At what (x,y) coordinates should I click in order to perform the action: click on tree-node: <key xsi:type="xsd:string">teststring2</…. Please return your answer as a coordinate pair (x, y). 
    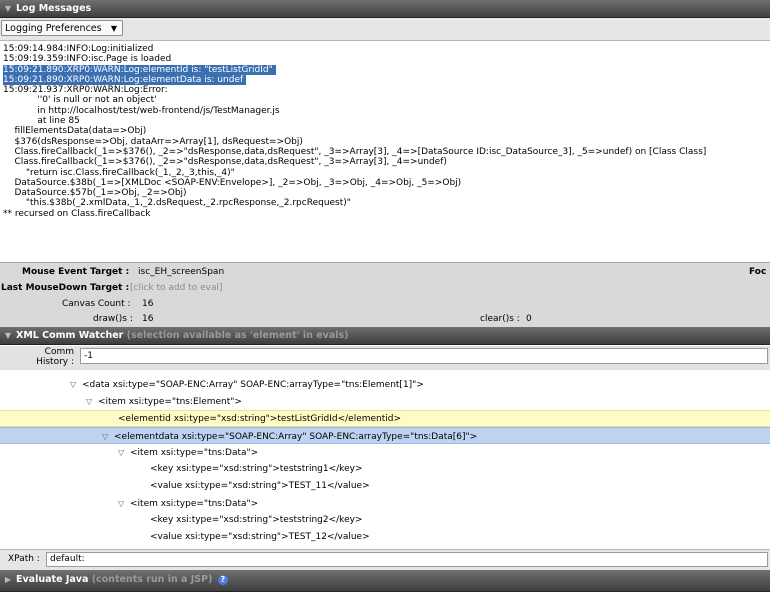
    Looking at the image, I should click on (385, 520).